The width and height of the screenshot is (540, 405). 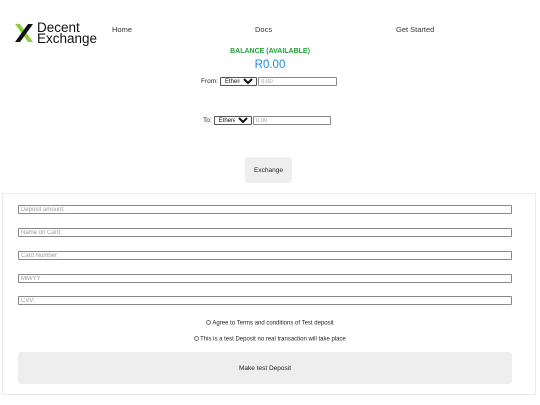 I want to click on to-amount-input, so click(x=291, y=120).